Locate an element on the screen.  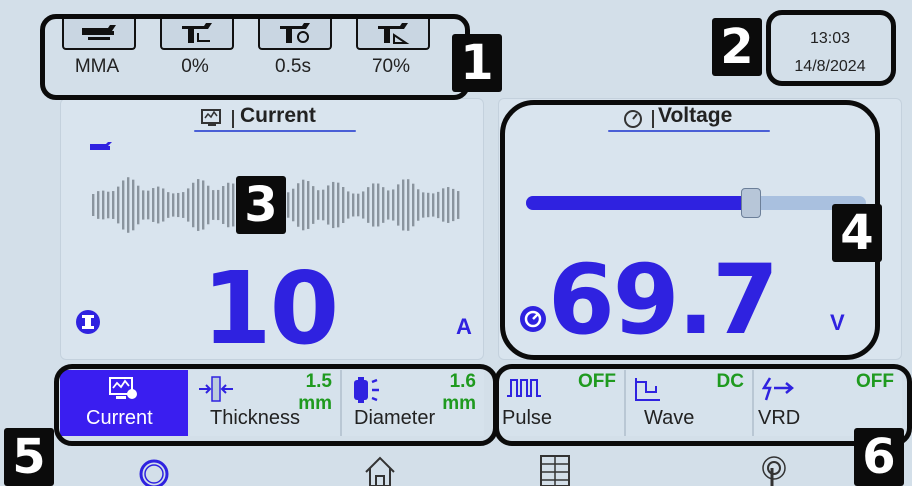
callout-5: 5 is located at coordinates (29, 457).